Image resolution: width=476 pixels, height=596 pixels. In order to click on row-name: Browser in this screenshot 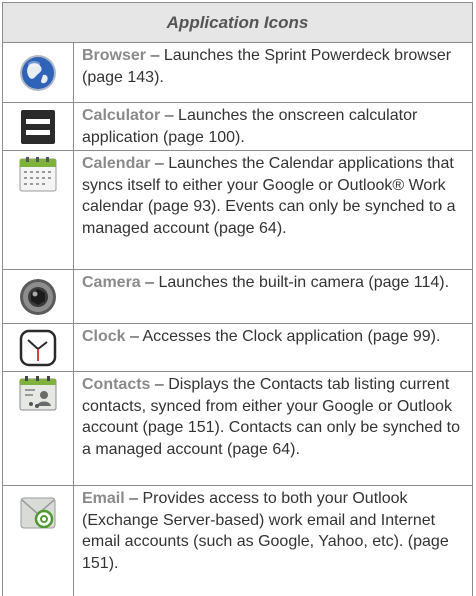, I will do `click(114, 55)`.